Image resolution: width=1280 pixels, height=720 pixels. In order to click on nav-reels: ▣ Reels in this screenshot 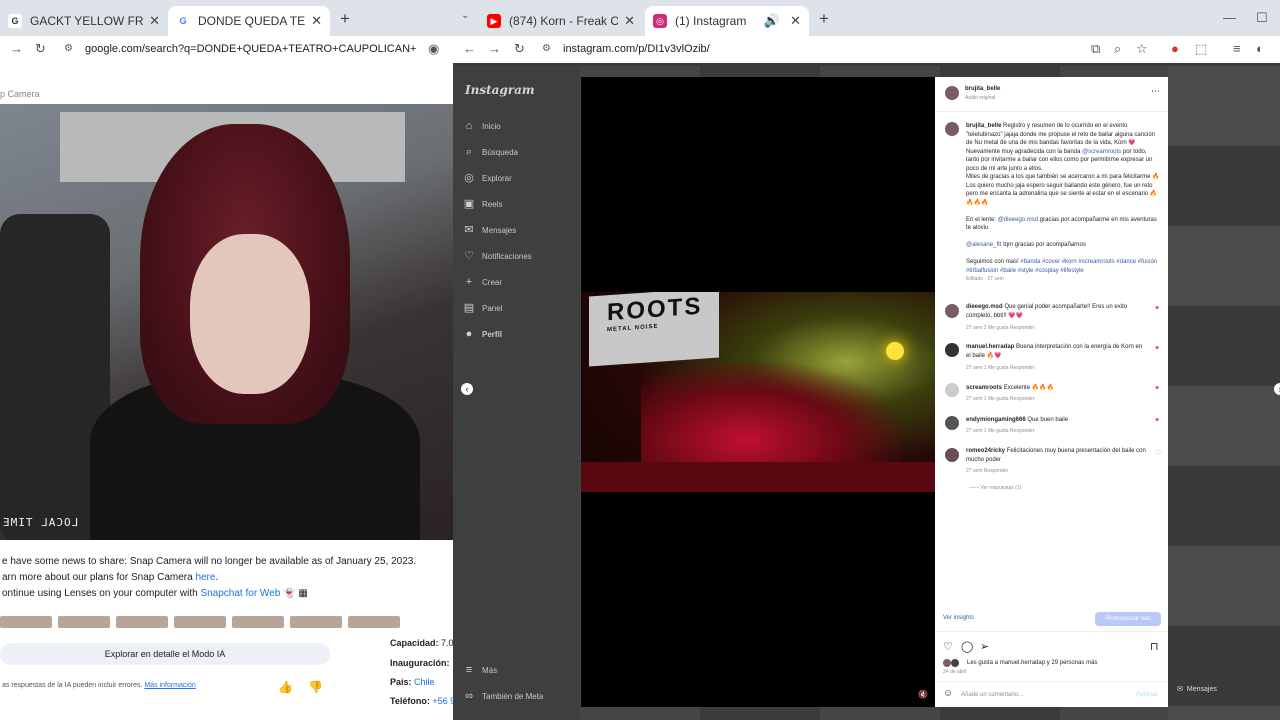, I will do `click(483, 204)`.